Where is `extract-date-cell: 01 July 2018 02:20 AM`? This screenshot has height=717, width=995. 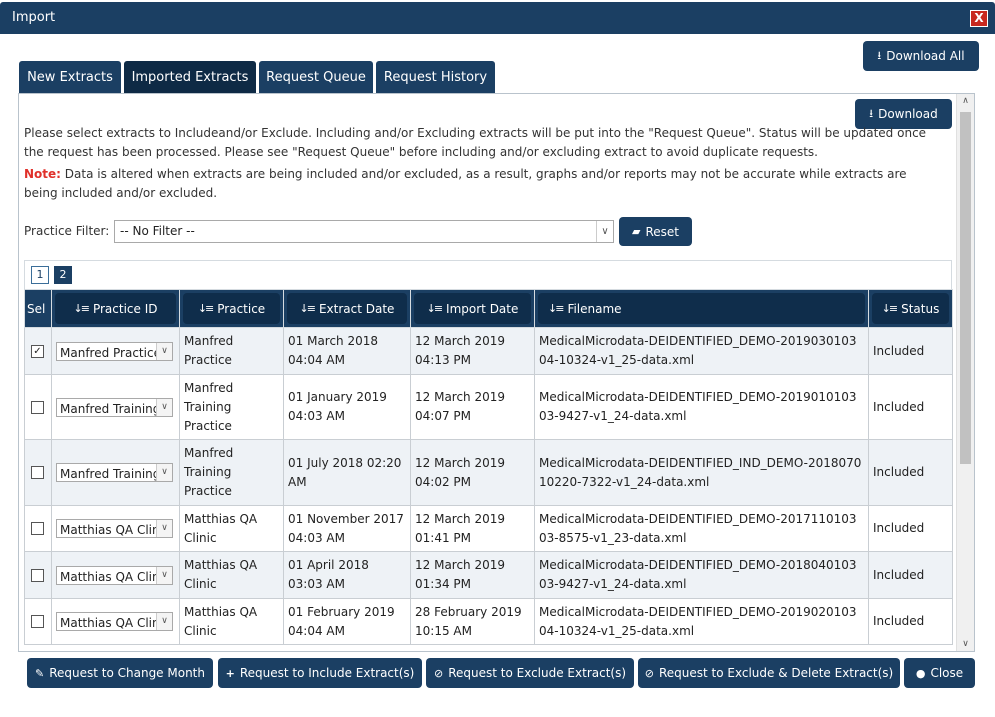 extract-date-cell: 01 July 2018 02:20 AM is located at coordinates (347, 472).